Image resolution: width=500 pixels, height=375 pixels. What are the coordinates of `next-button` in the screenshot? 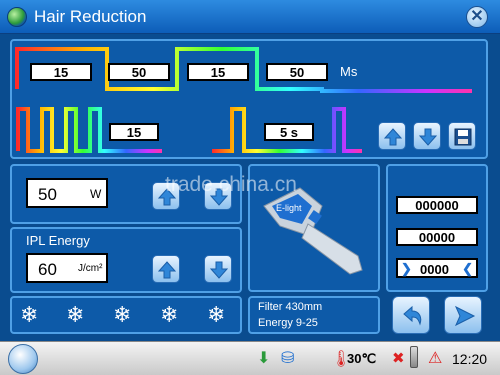 It's located at (463, 315).